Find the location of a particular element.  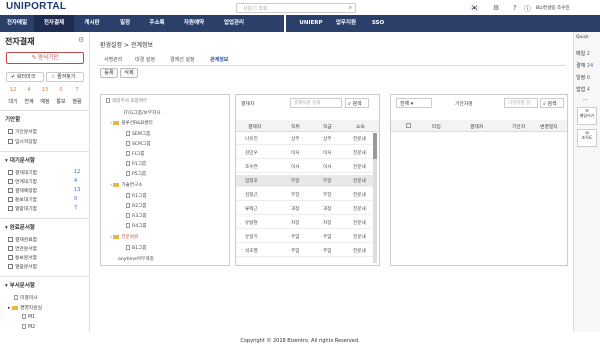

count-plan: 13 is located at coordinates (45, 90).